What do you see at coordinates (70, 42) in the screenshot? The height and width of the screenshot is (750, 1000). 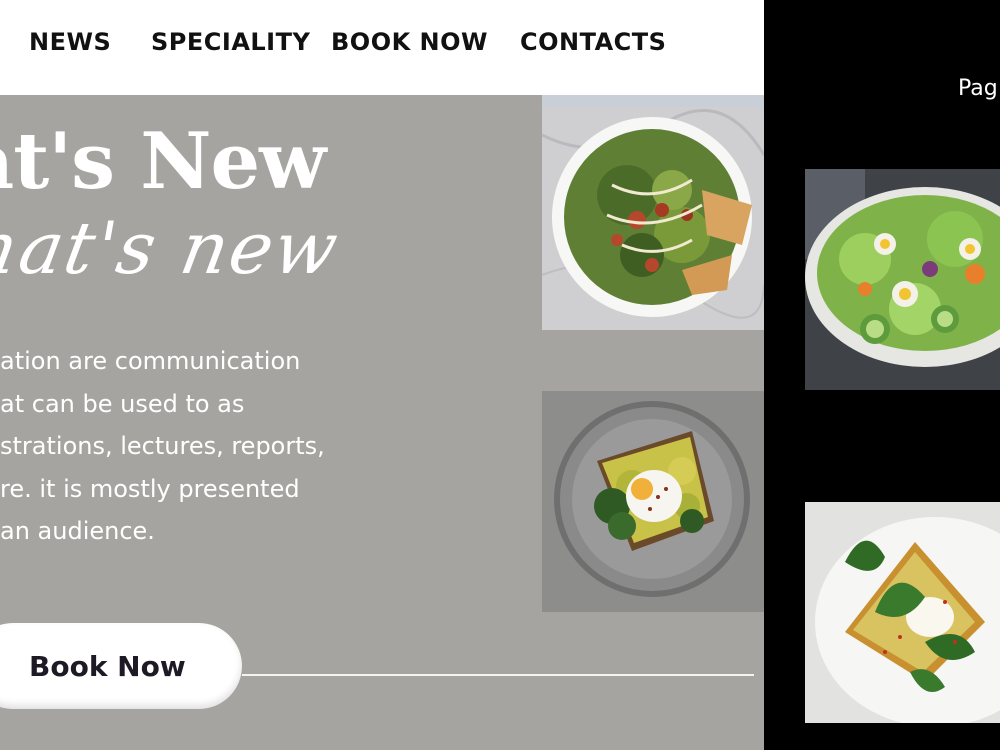 I see `nav-news-link: NEWS` at bounding box center [70, 42].